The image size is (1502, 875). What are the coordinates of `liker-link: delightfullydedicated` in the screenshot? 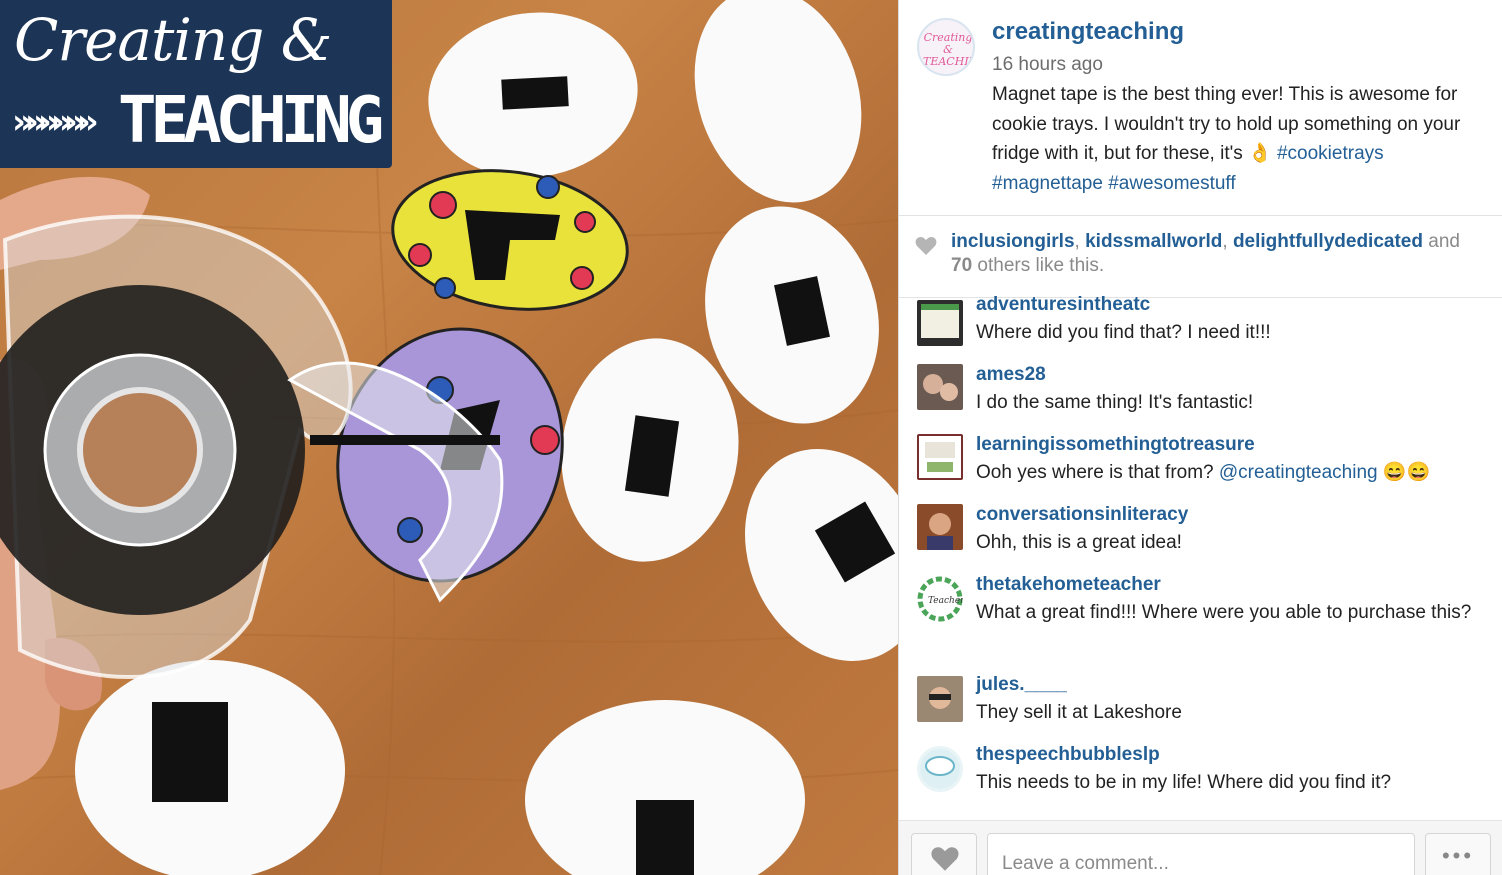 It's located at (1328, 241).